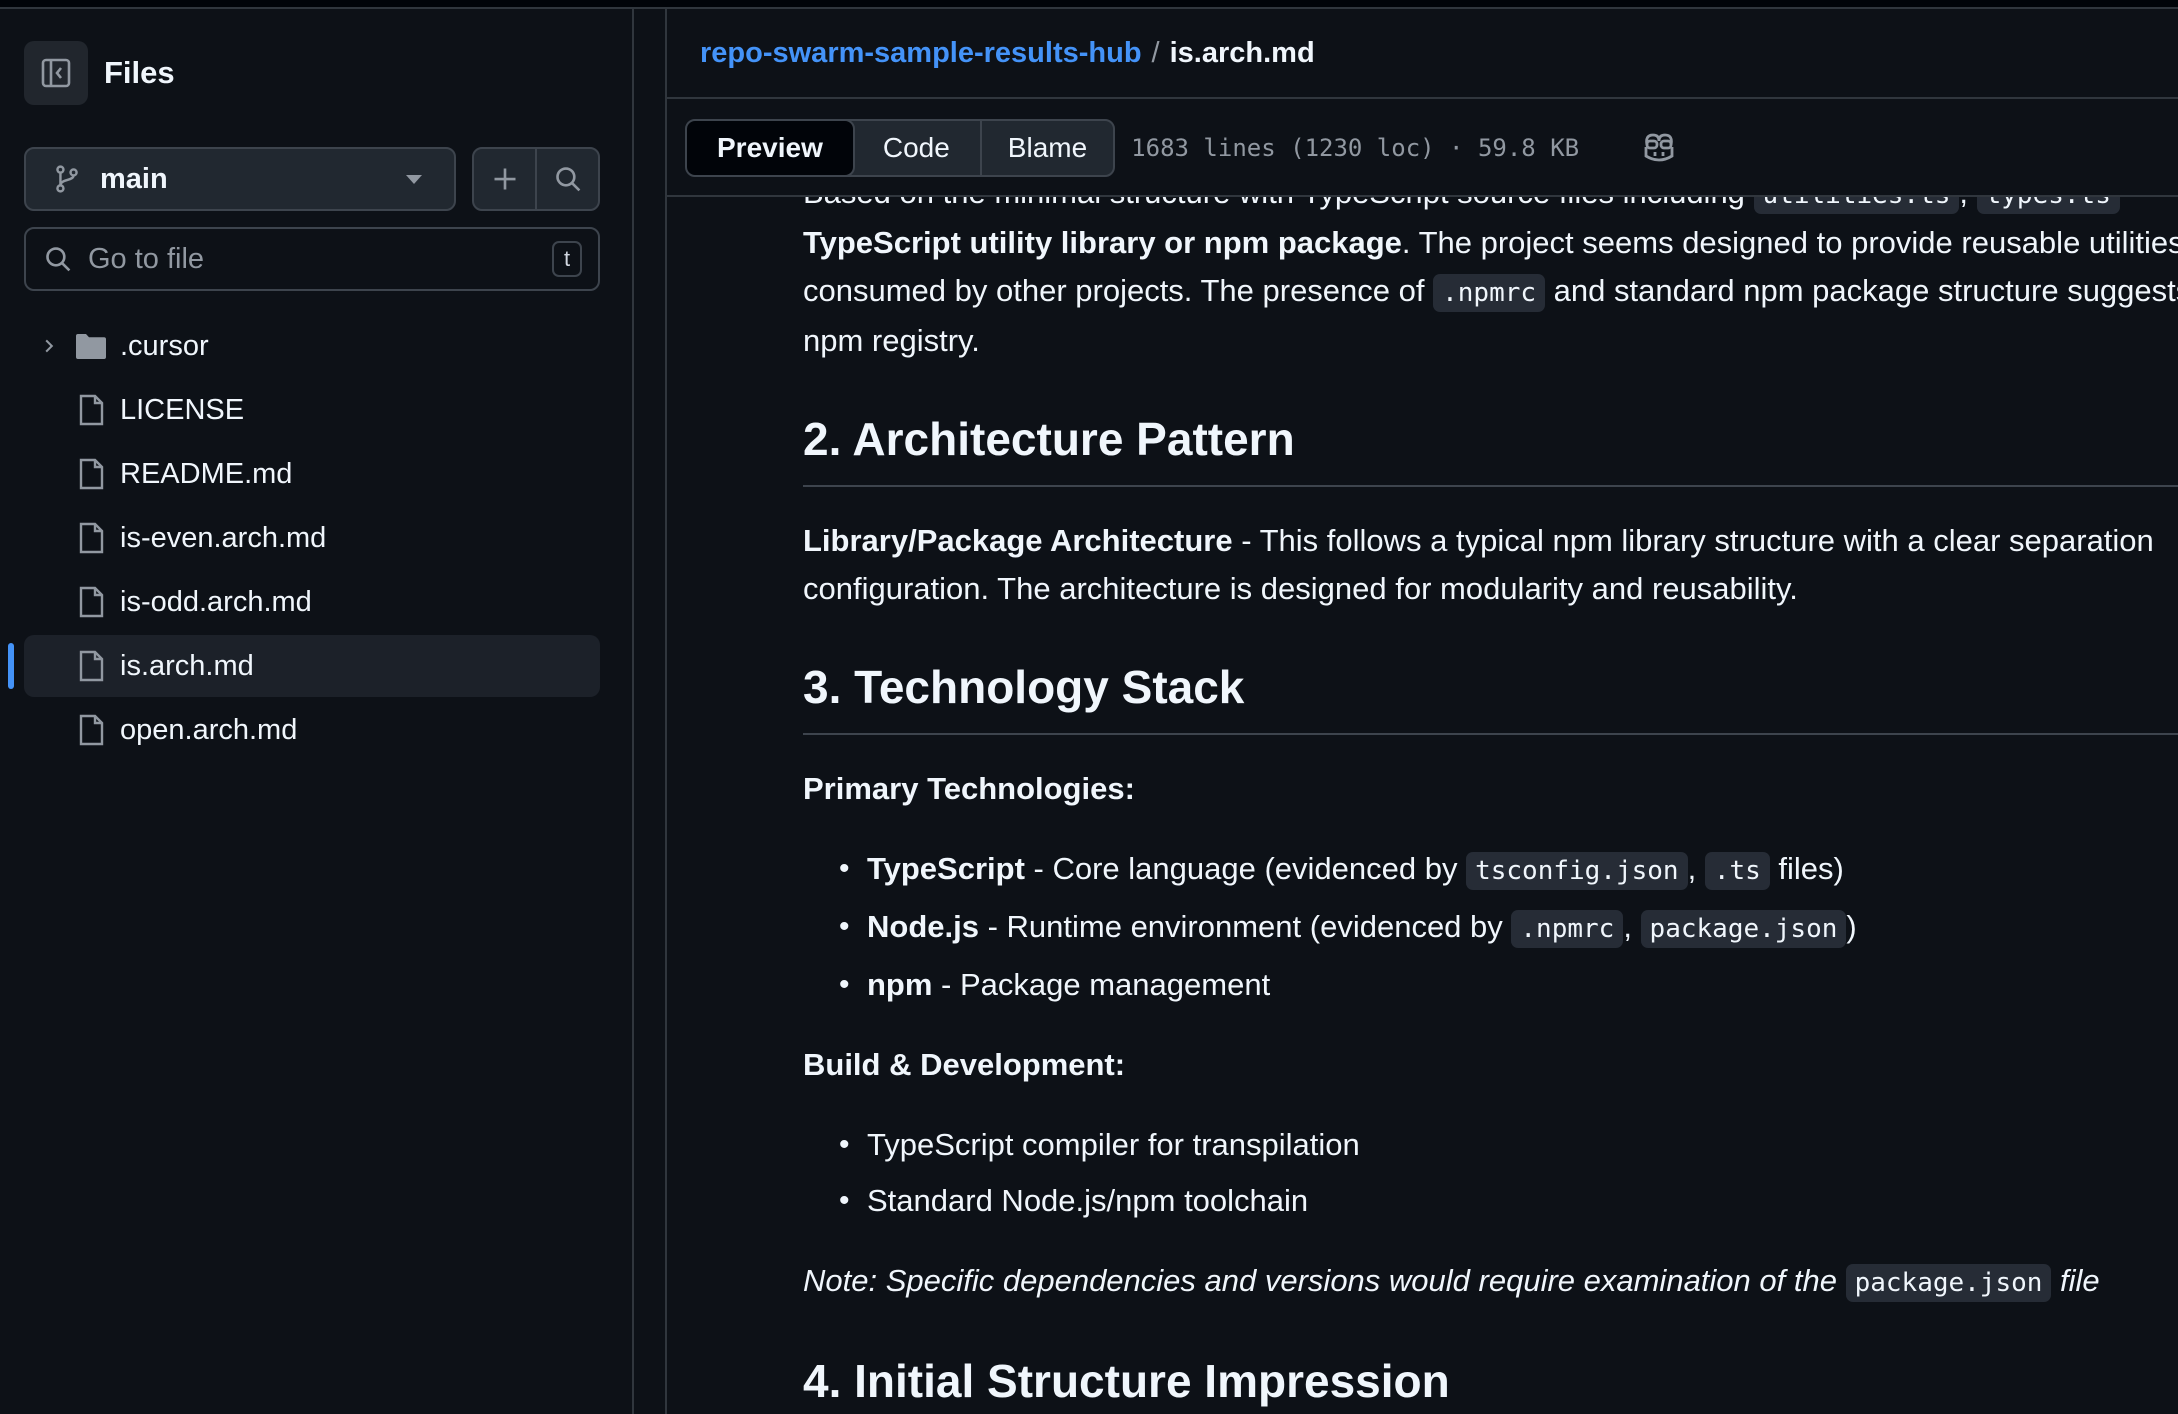 The height and width of the screenshot is (1414, 2178). I want to click on search-files-button, so click(566, 179).